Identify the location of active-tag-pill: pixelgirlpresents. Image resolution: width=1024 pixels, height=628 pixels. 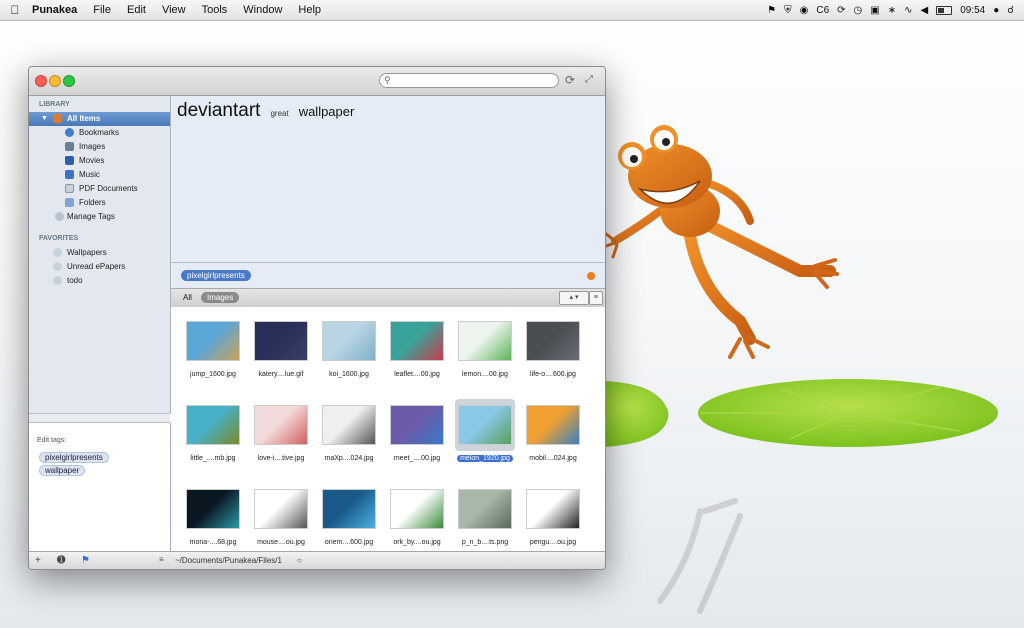
(216, 275).